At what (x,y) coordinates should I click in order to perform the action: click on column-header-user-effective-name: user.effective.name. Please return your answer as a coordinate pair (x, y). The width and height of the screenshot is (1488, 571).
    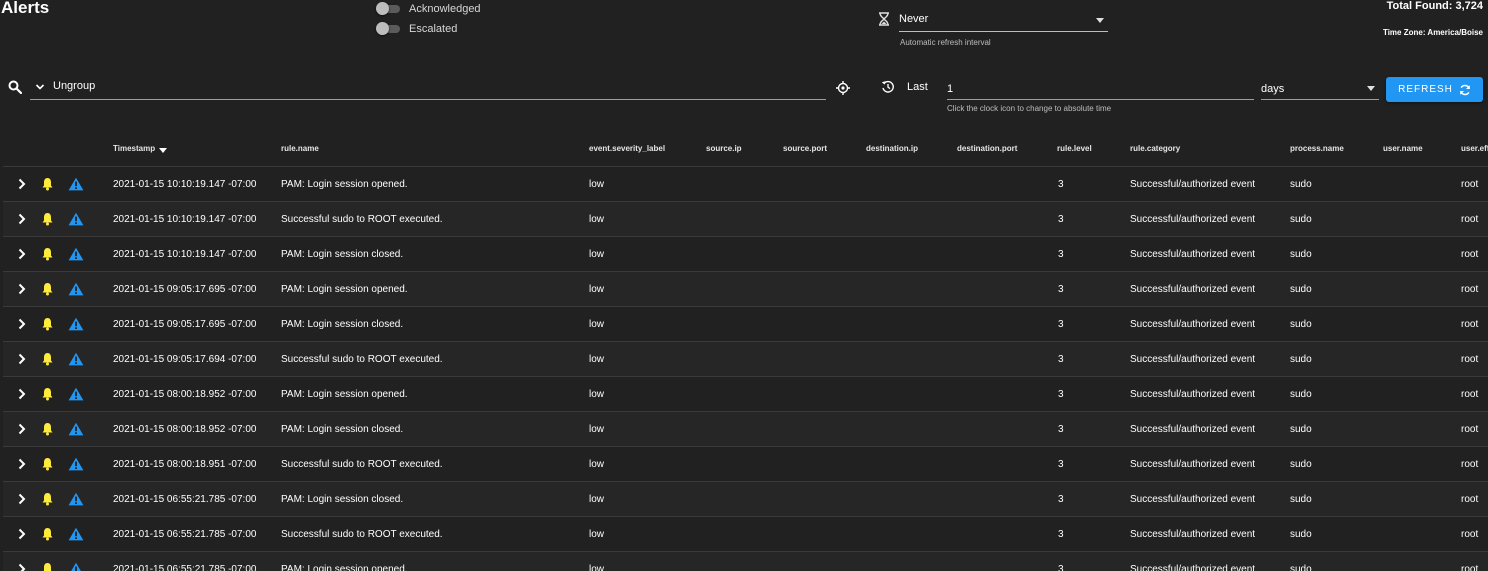
    Looking at the image, I should click on (1474, 148).